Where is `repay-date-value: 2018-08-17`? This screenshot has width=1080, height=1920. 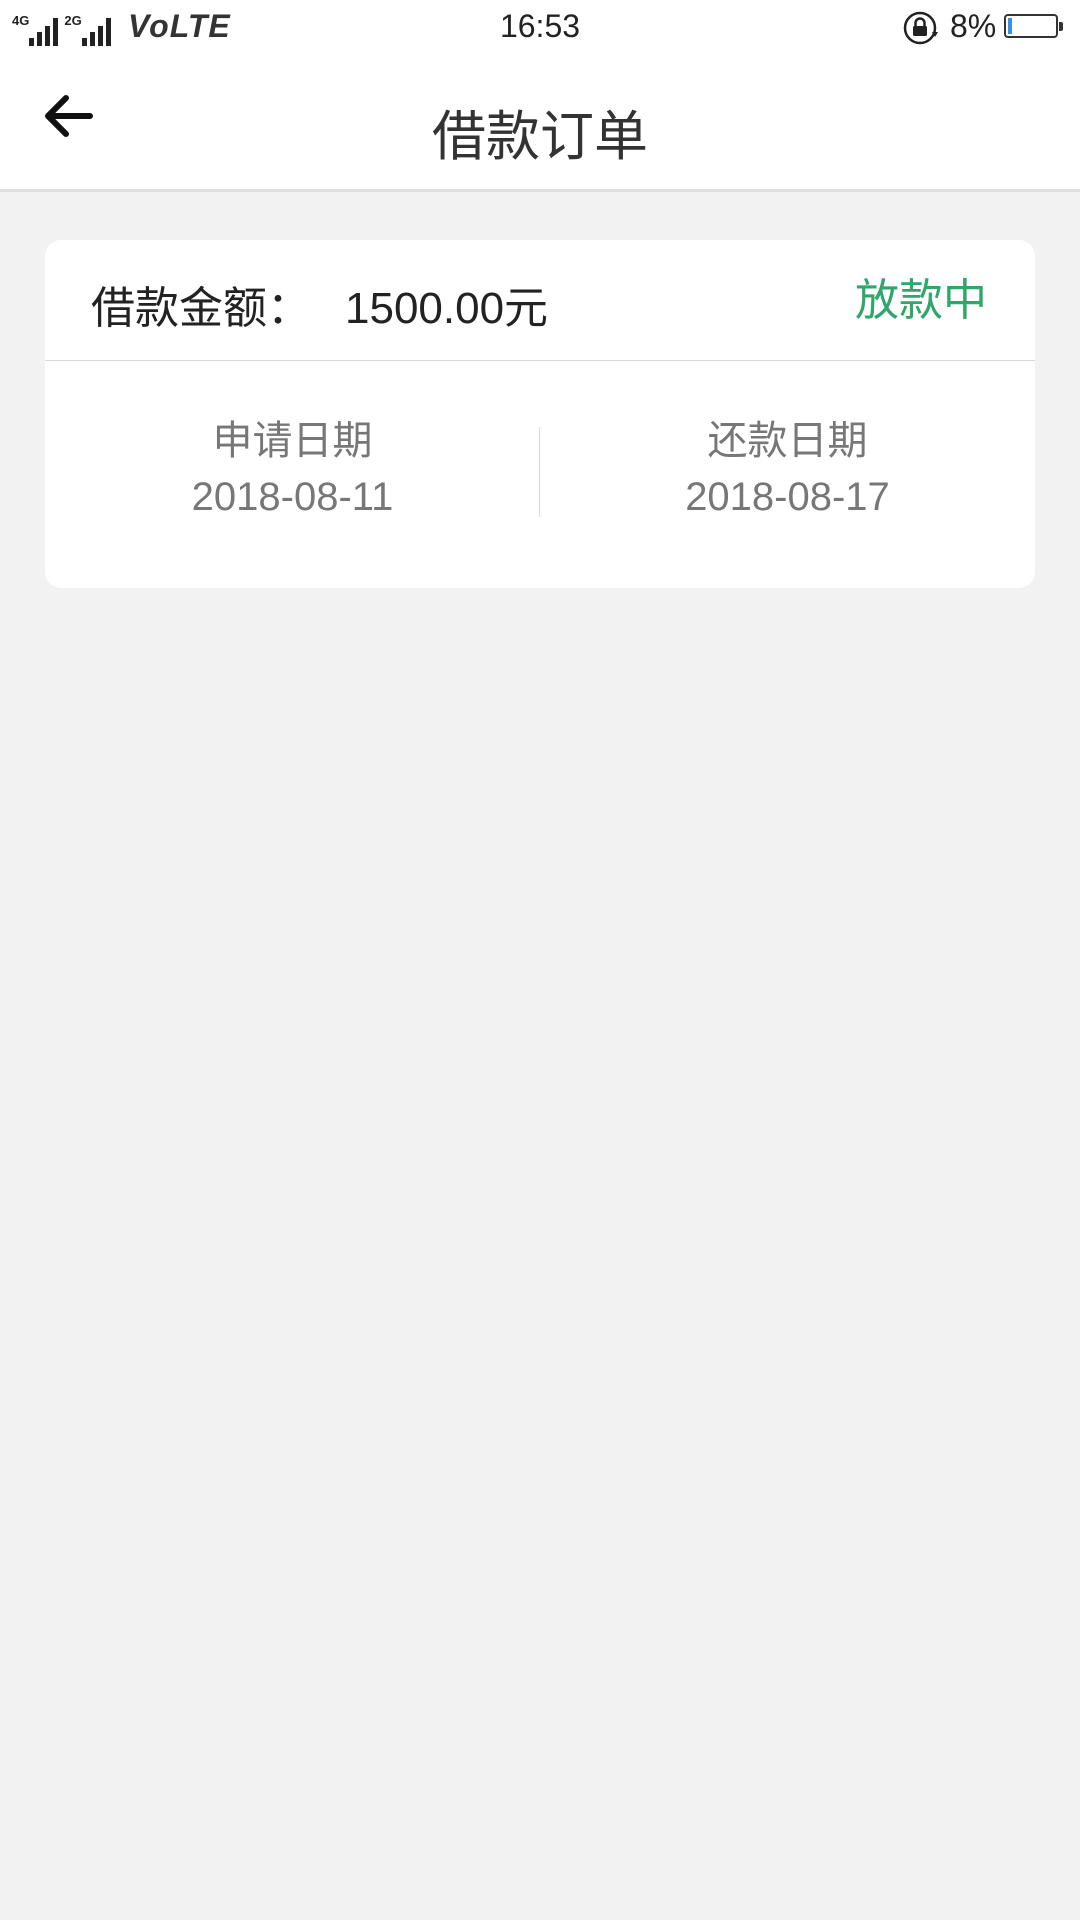
repay-date-value: 2018-08-17 is located at coordinates (787, 497).